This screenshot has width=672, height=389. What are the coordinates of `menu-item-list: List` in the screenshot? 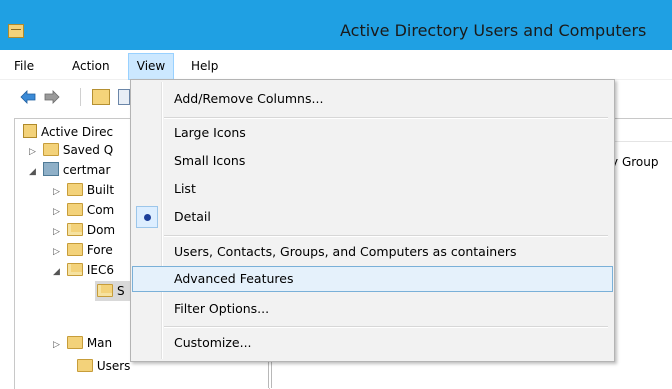 It's located at (372, 189).